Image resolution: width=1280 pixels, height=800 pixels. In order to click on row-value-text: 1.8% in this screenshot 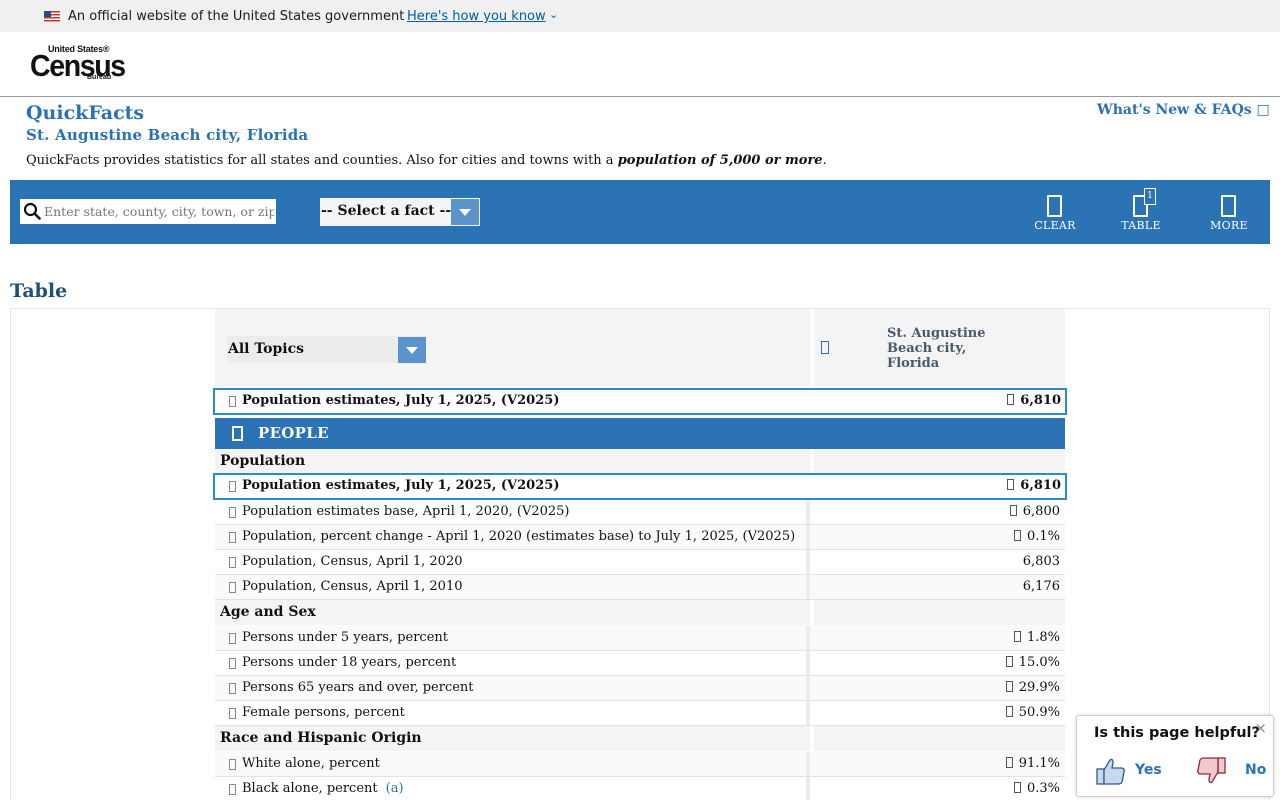, I will do `click(1043, 637)`.